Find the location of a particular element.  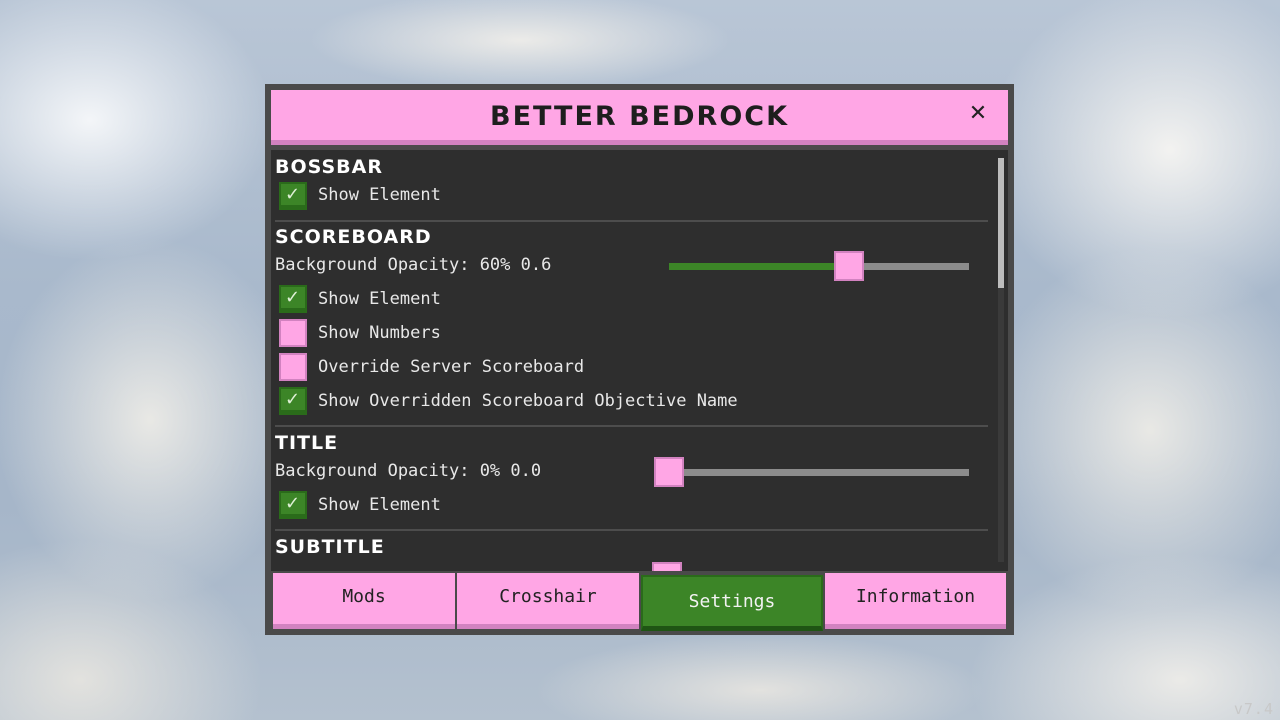

close-button: ✕ is located at coordinates (978, 114).